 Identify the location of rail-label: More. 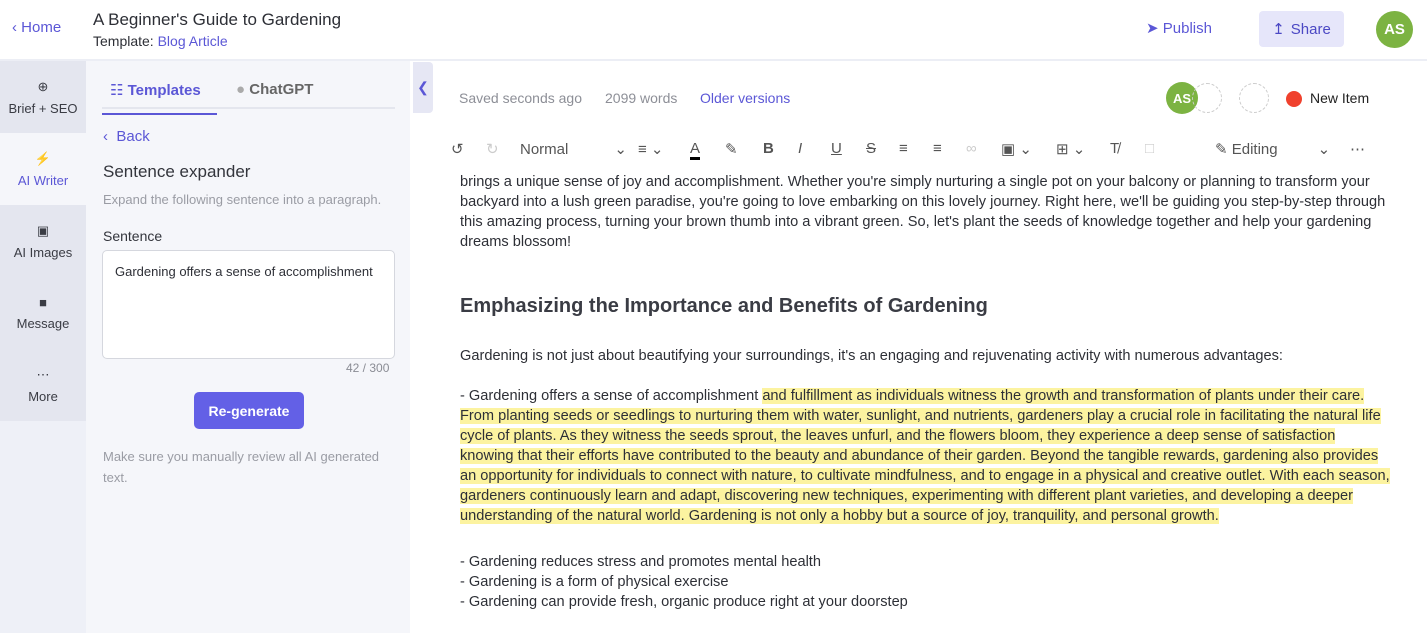
(43, 396).